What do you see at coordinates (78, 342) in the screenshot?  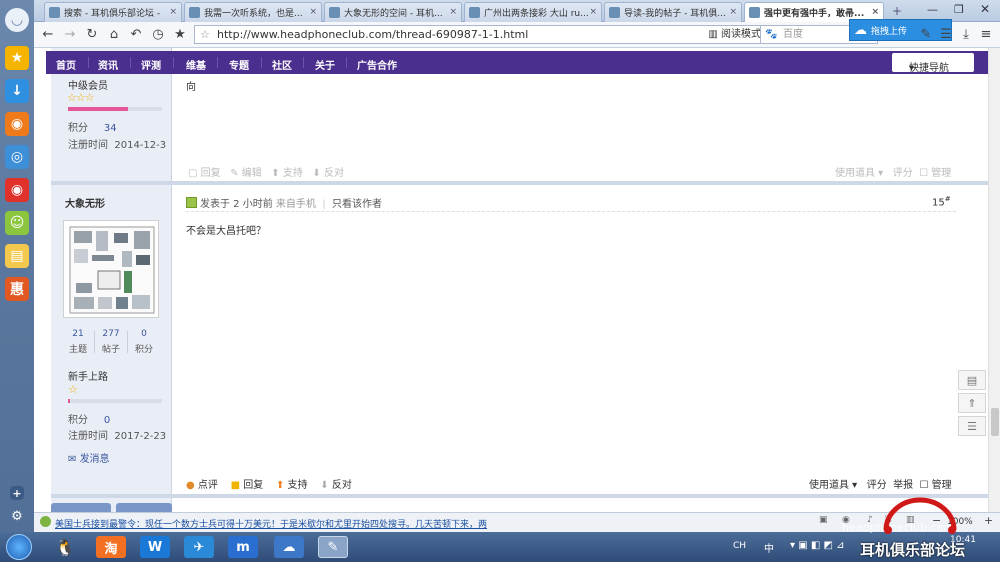 I see `stat-threads: 21 主题` at bounding box center [78, 342].